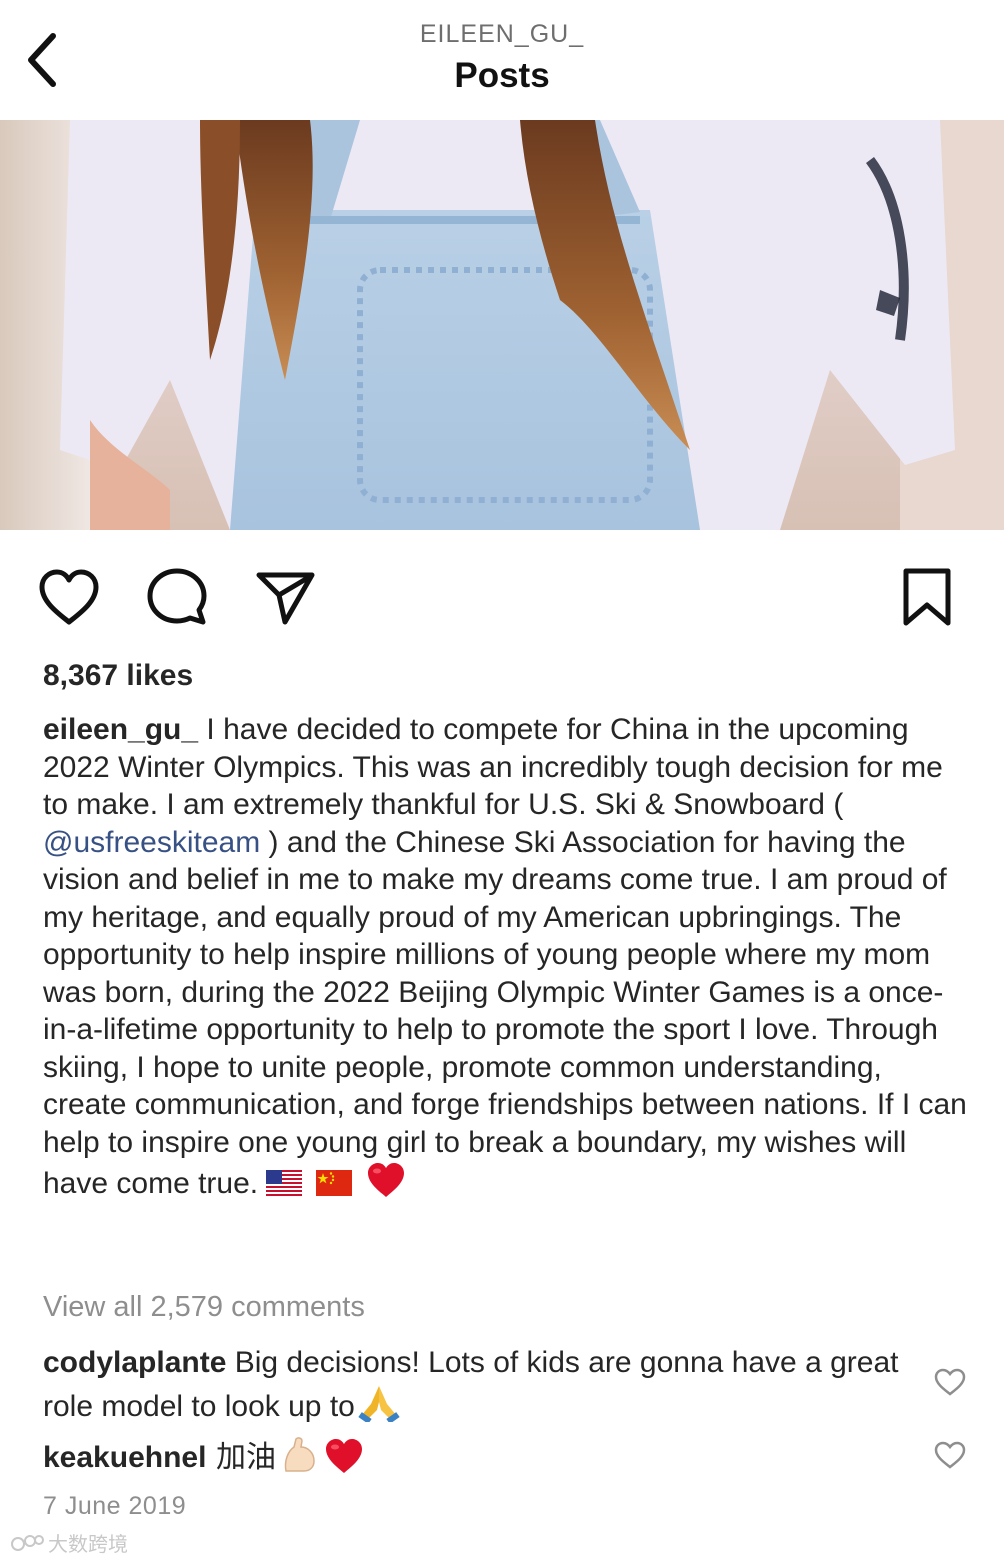 This screenshot has width=1004, height=1562. I want to click on flexed-biceps-icon, so click(300, 1460).